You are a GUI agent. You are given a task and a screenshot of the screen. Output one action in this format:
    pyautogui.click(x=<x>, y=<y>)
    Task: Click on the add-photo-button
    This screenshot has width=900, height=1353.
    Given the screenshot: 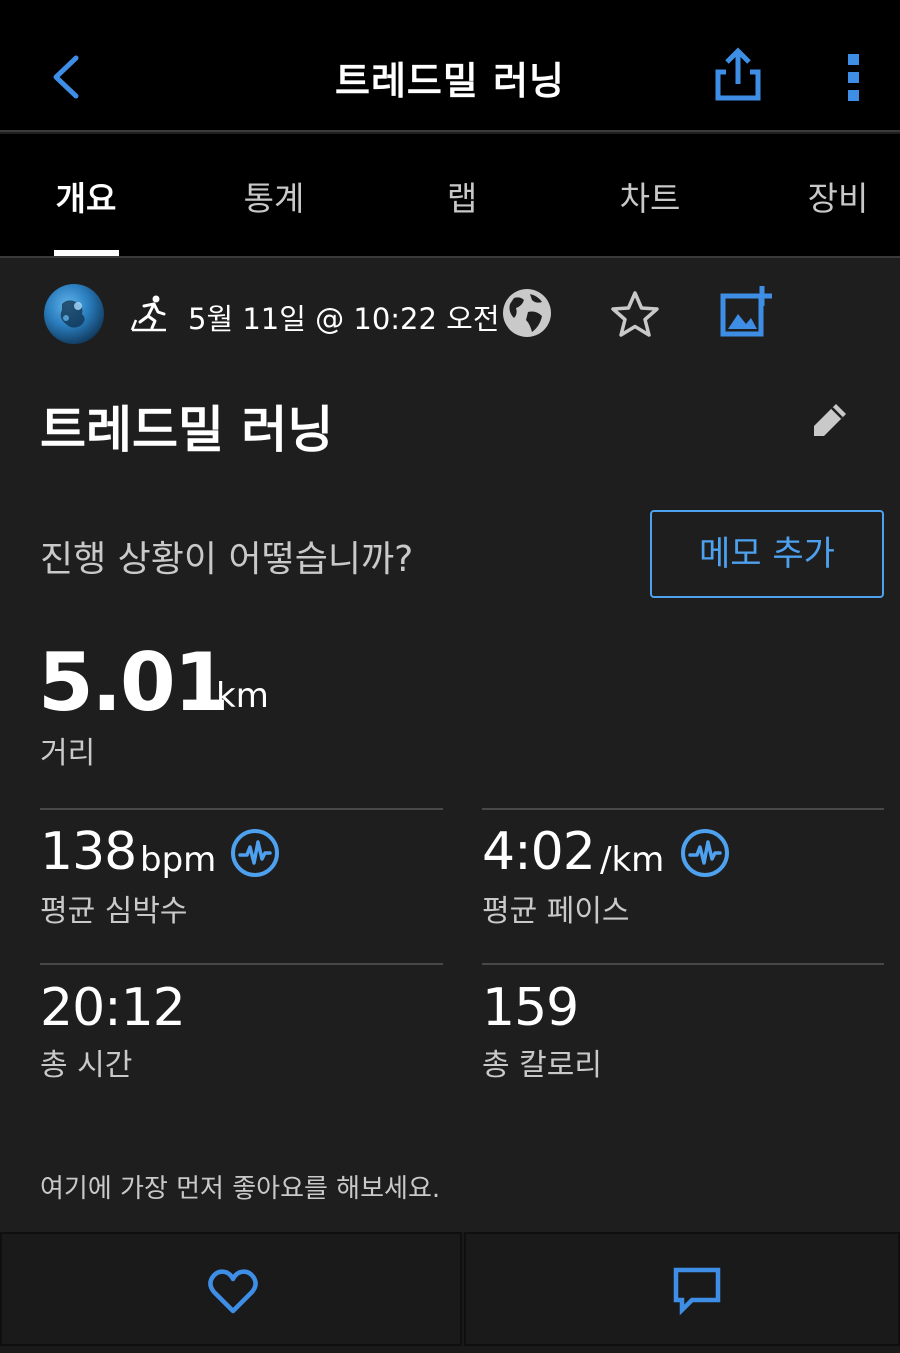 What is the action you would take?
    pyautogui.click(x=746, y=312)
    